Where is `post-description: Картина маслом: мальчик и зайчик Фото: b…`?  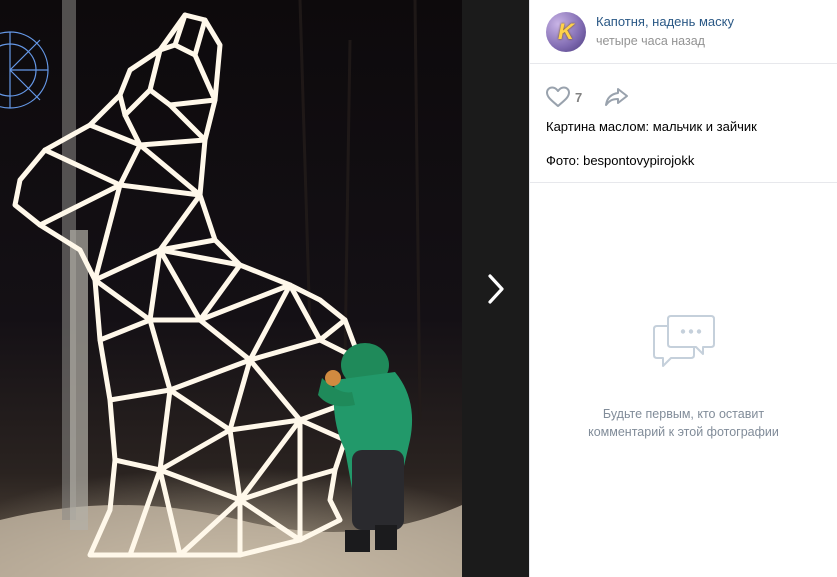 post-description: Картина маслом: мальчик и зайчик Фото: b… is located at coordinates (683, 140).